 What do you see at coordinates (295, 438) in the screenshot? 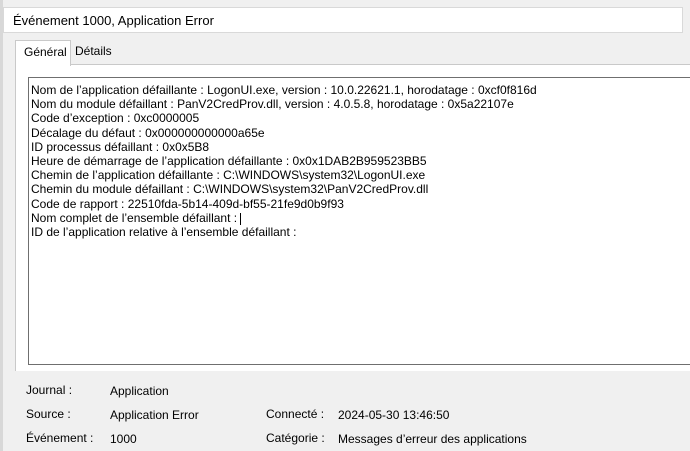
I see `categorie-label: Catégorie :` at bounding box center [295, 438].